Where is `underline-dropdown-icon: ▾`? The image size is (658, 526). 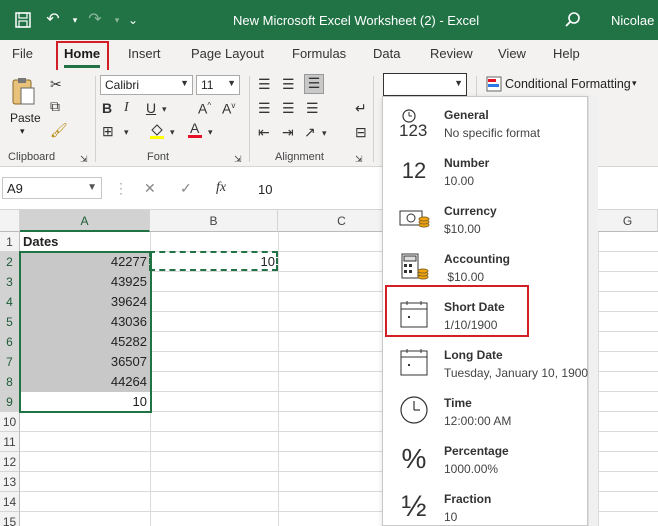
underline-dropdown-icon: ▾ is located at coordinates (164, 109).